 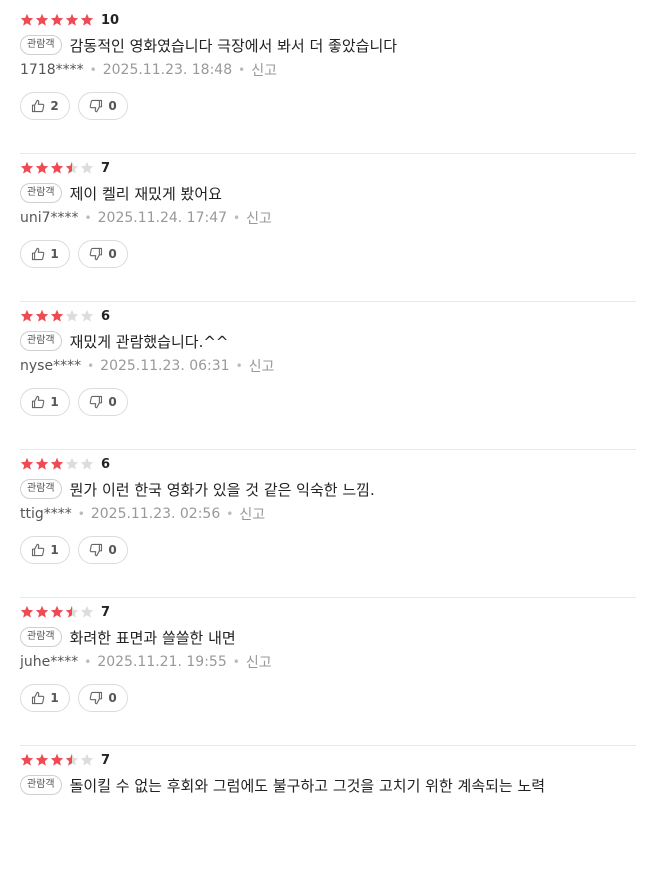 I want to click on review-date: 2025.11.21. 19:55, so click(x=162, y=662).